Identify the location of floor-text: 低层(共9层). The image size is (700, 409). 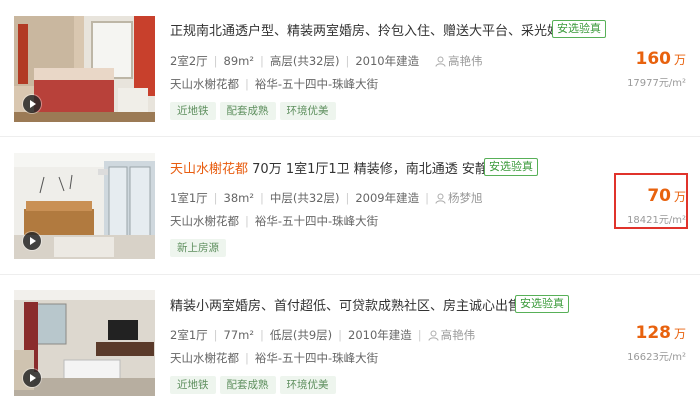
(301, 335).